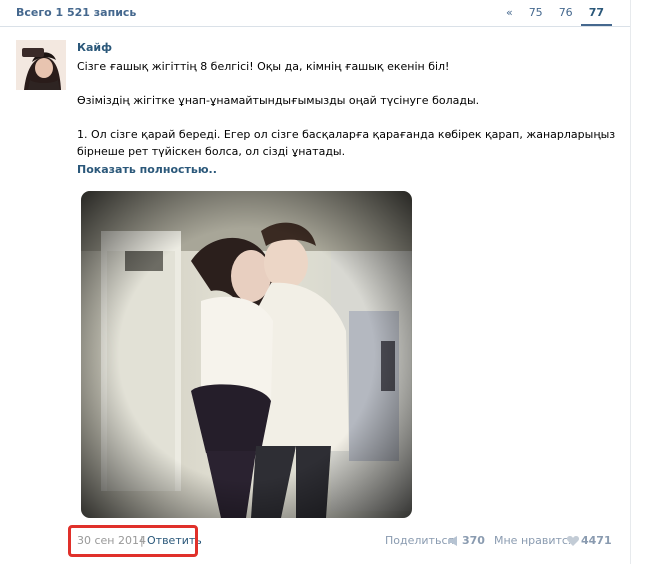 The image size is (656, 564). What do you see at coordinates (76, 12) in the screenshot?
I see `posts-count: Всего 1 521 запись` at bounding box center [76, 12].